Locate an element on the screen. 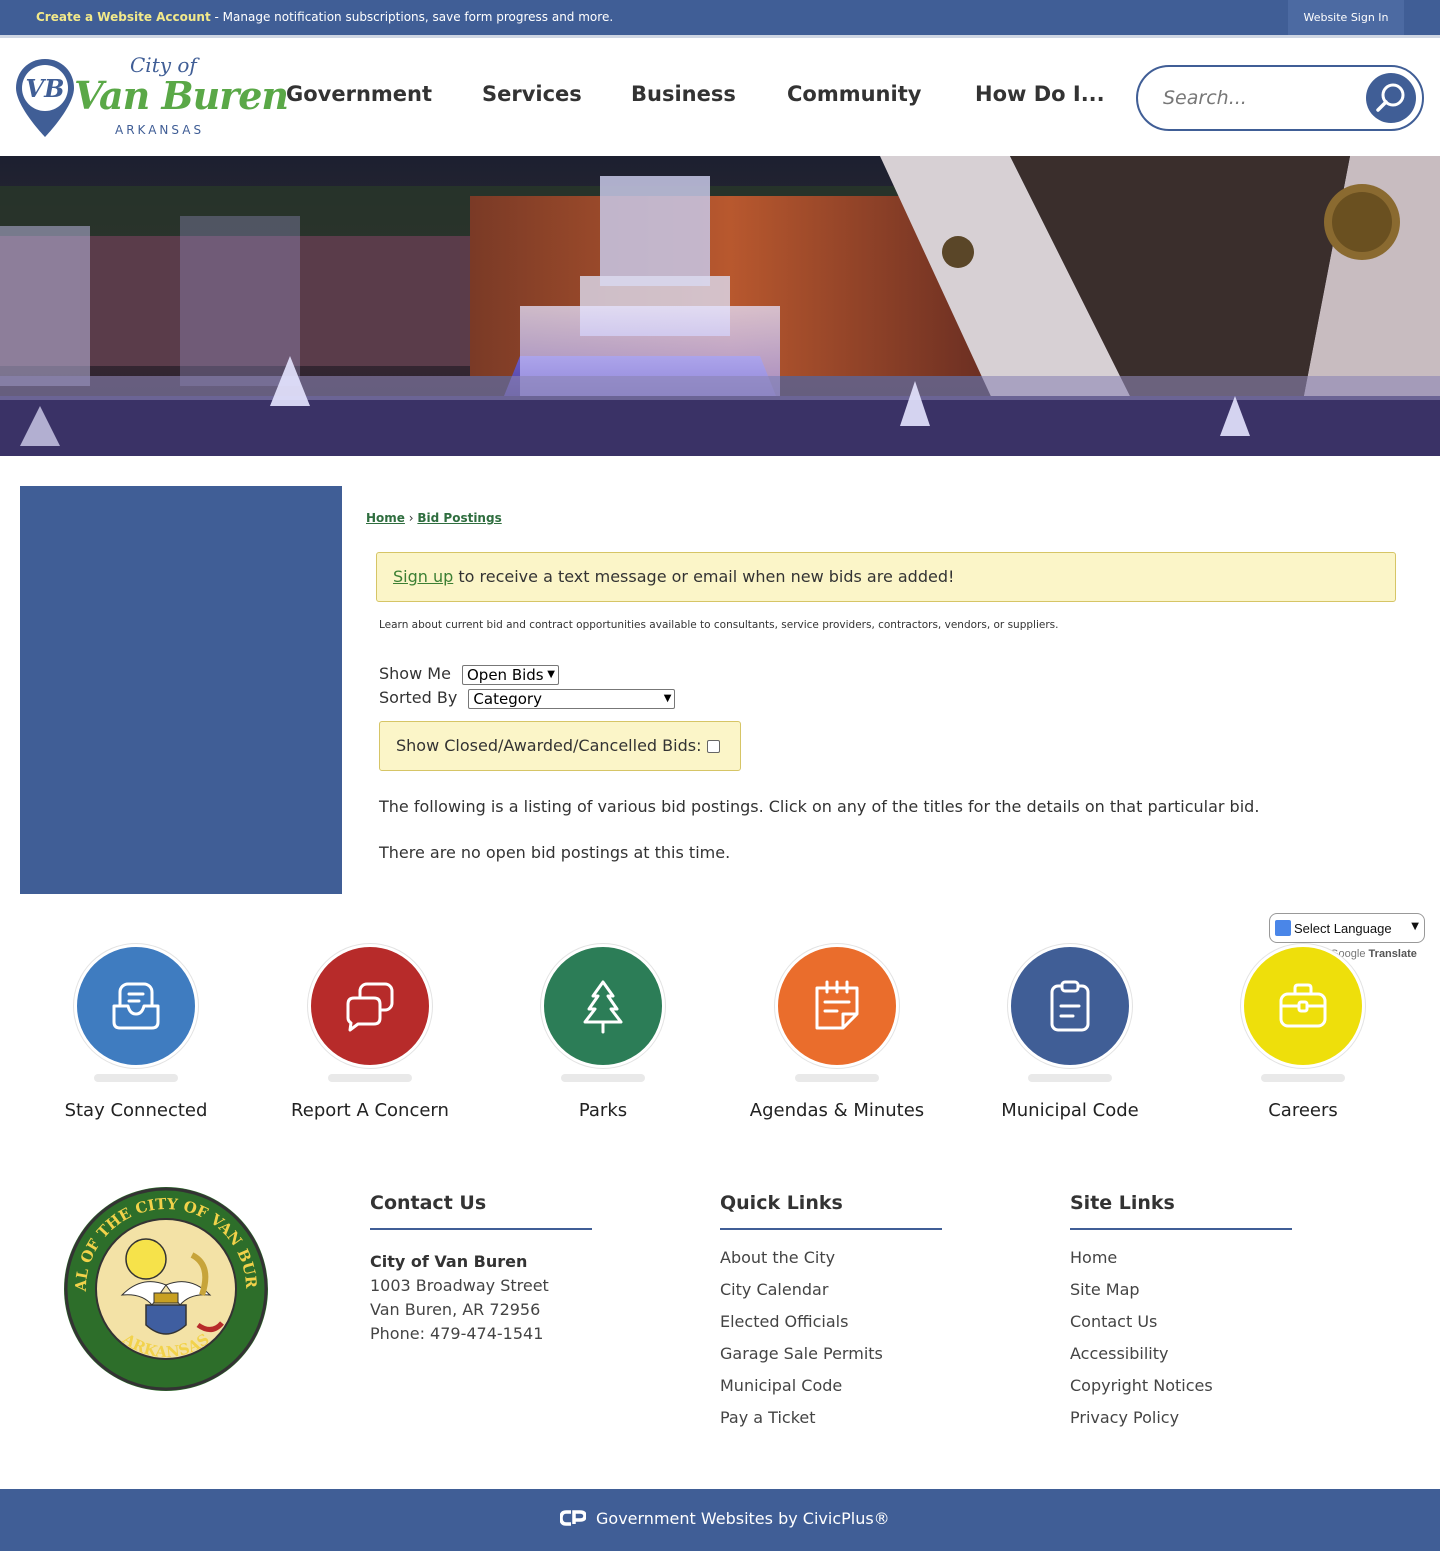  breadcrumb-bid-postings: Bid Postings is located at coordinates (459, 518).